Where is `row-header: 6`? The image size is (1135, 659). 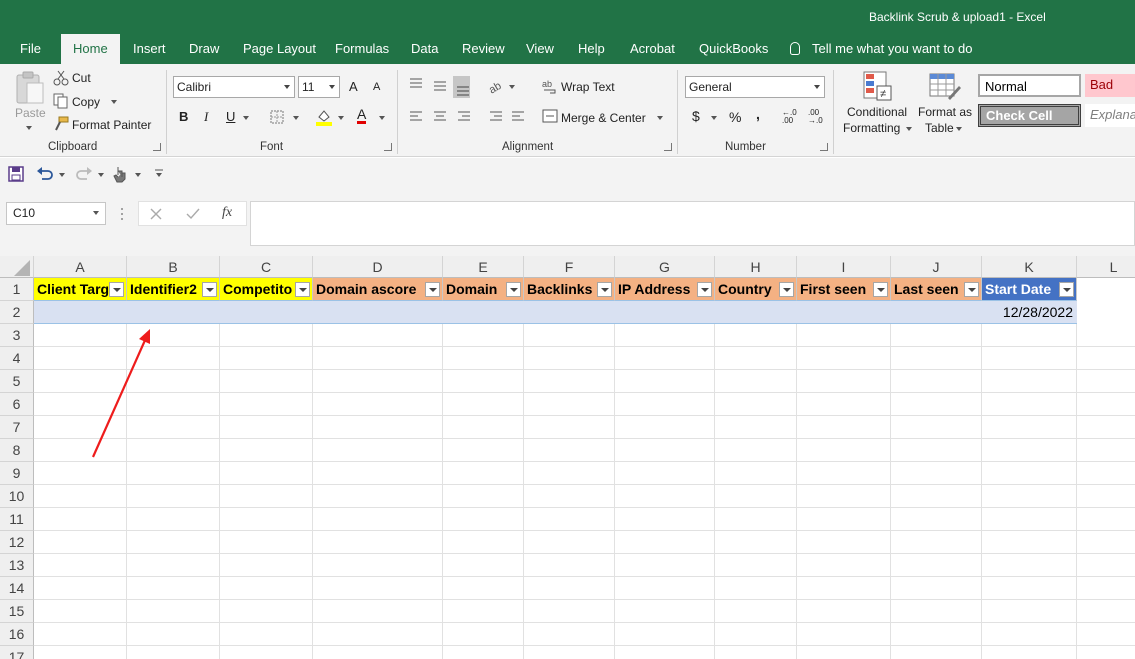
row-header: 6 is located at coordinates (17, 404).